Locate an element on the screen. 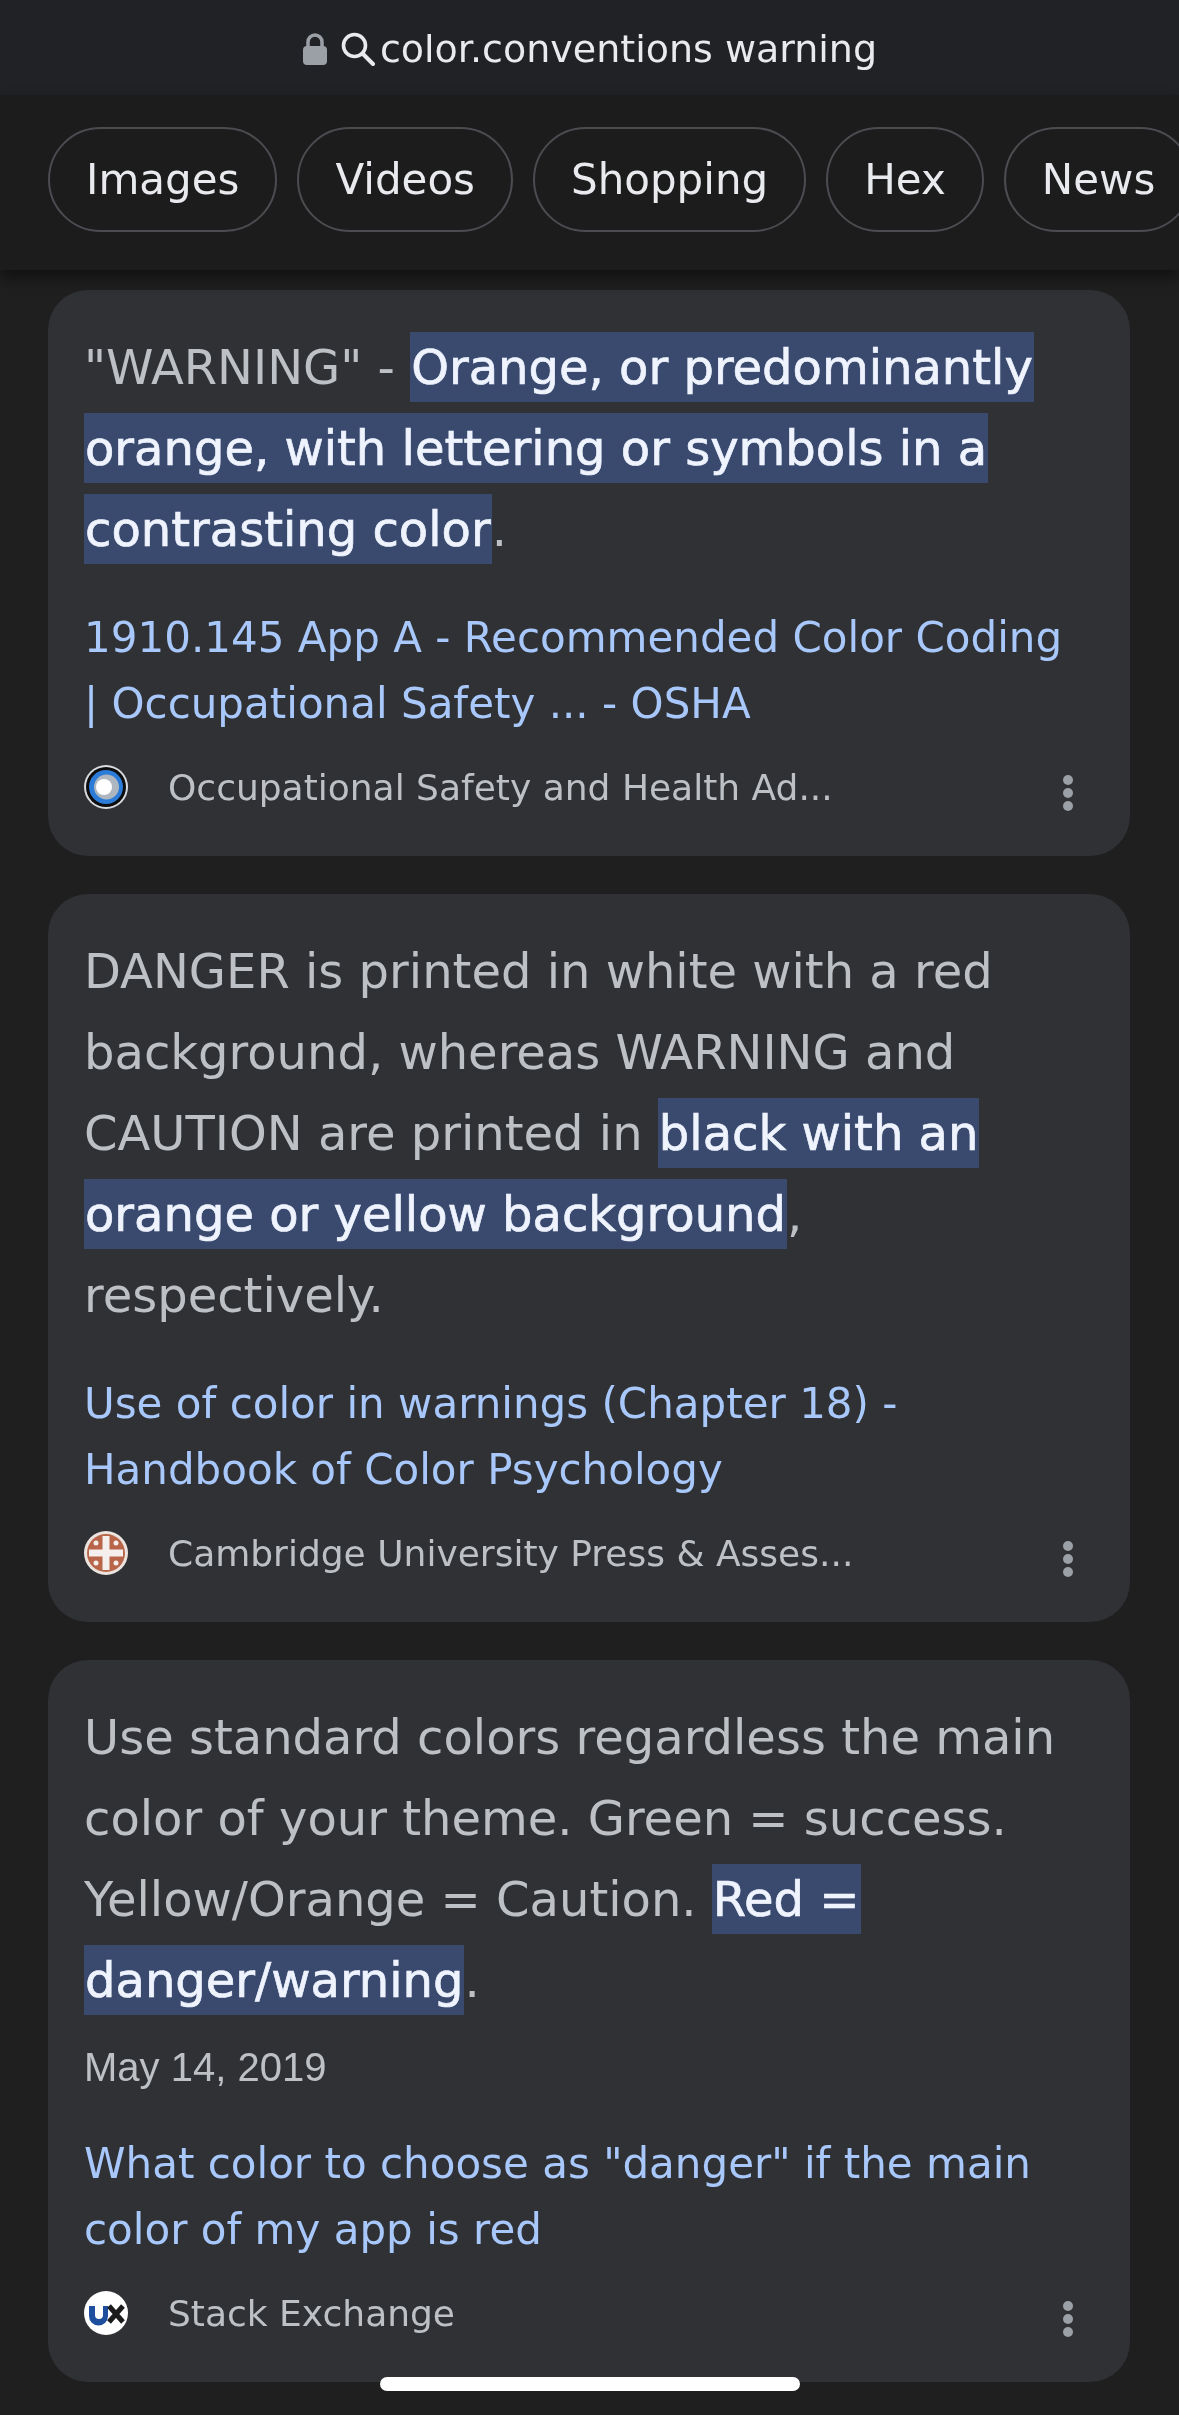 The height and width of the screenshot is (2415, 1179). filter-chip: News is located at coordinates (1091, 179).